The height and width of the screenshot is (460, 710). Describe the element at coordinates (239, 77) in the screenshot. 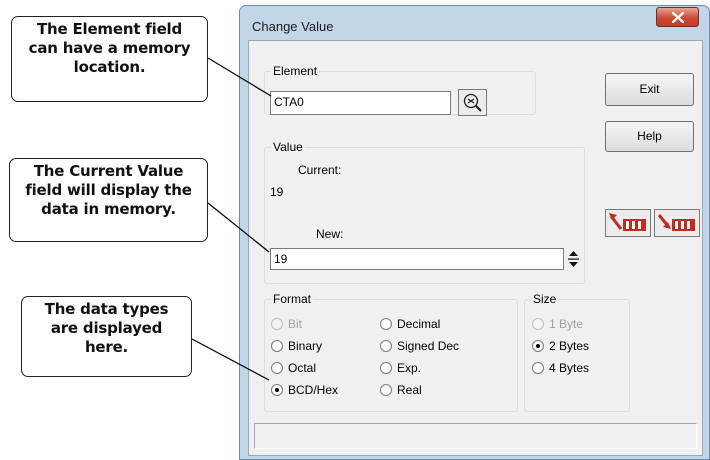

I see `leader-line-element` at that location.